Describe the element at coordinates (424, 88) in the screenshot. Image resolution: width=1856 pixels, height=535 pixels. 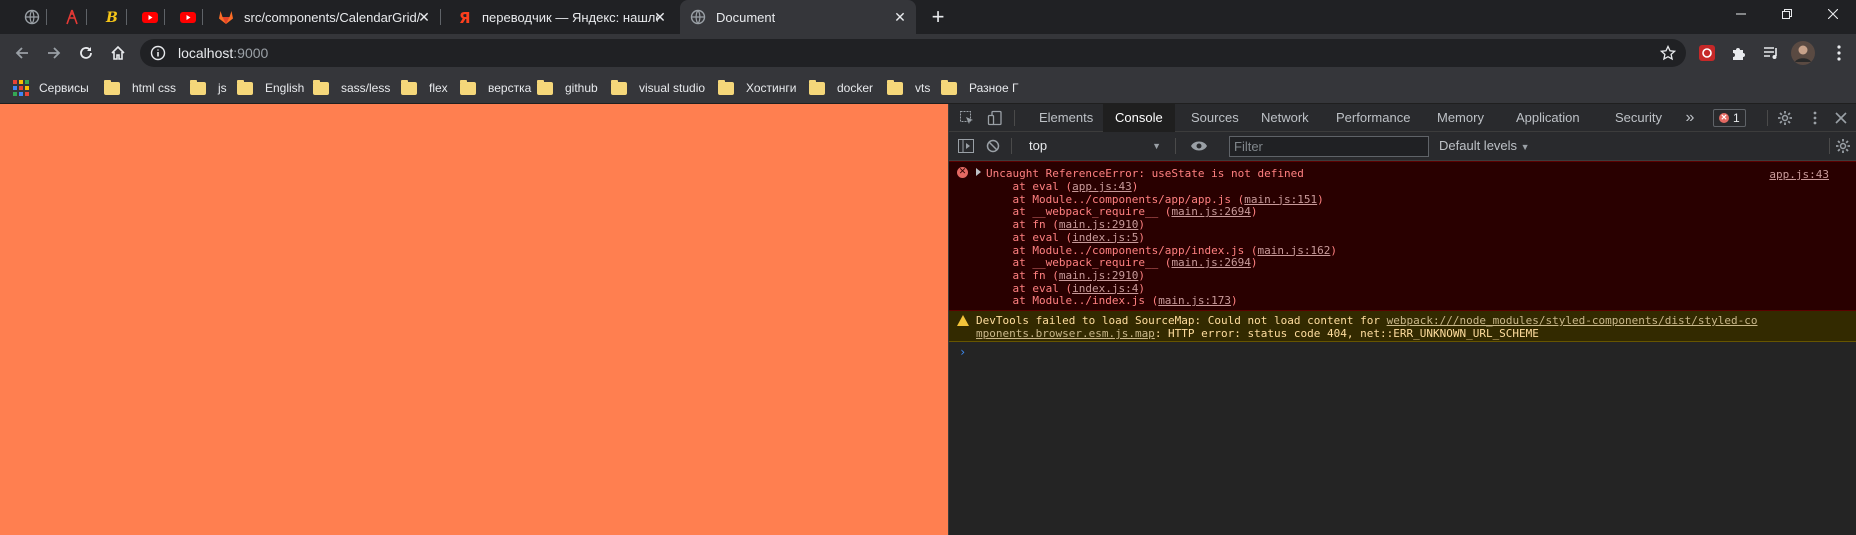
I see `bookmark-folder: flex` at that location.